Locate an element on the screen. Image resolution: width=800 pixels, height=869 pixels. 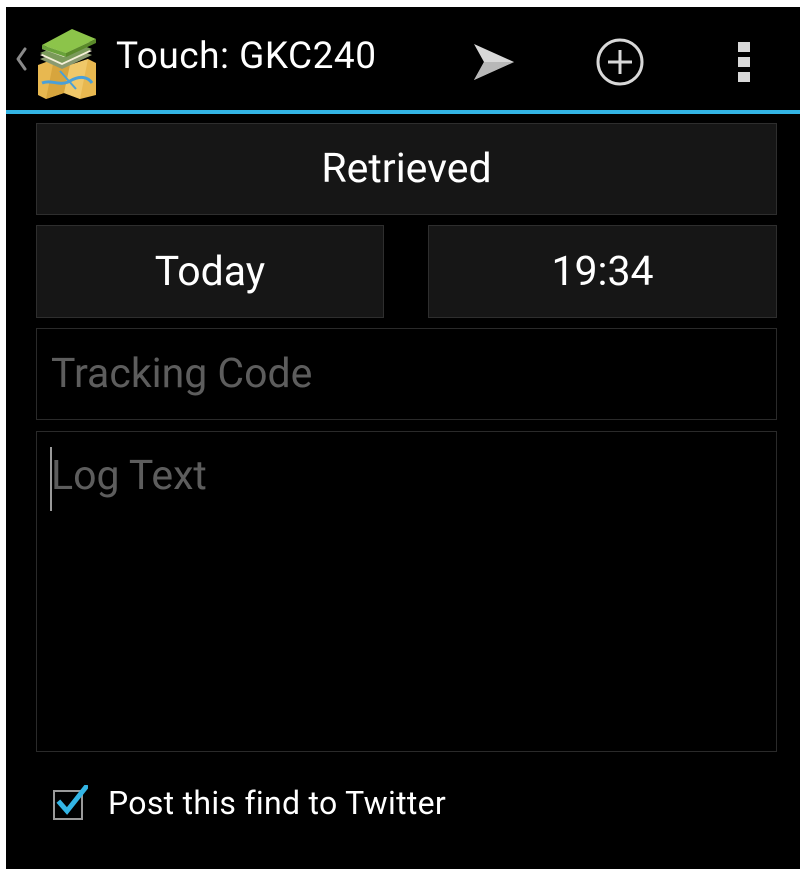
overflow-menu-button is located at coordinates (744, 62).